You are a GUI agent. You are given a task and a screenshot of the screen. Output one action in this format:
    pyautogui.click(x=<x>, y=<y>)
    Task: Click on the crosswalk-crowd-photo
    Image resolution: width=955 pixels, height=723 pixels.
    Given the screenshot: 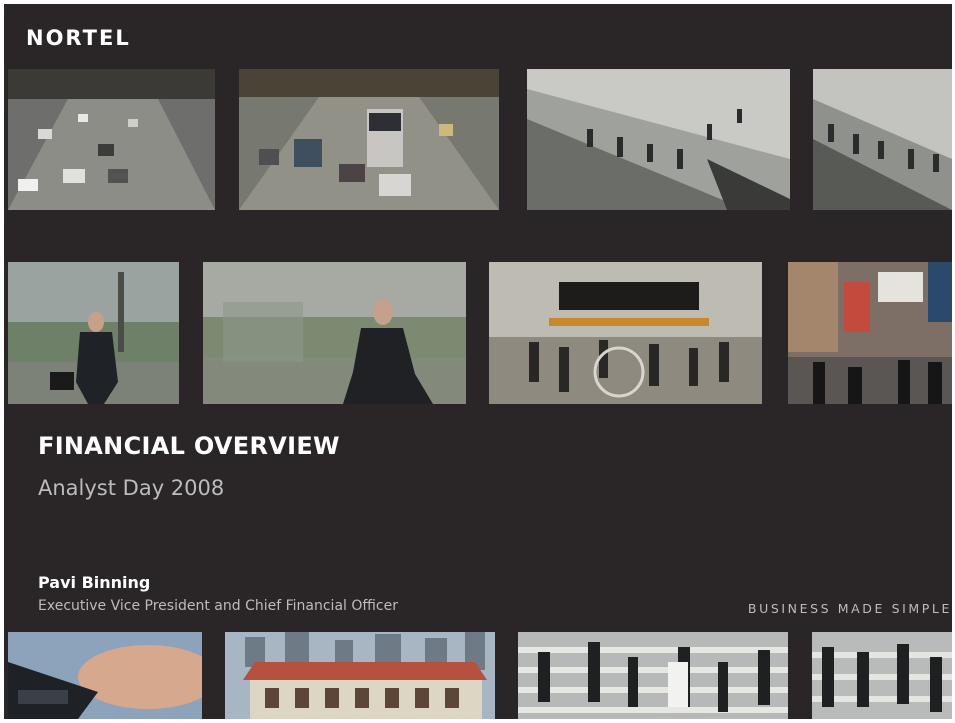 What is the action you would take?
    pyautogui.click(x=653, y=675)
    